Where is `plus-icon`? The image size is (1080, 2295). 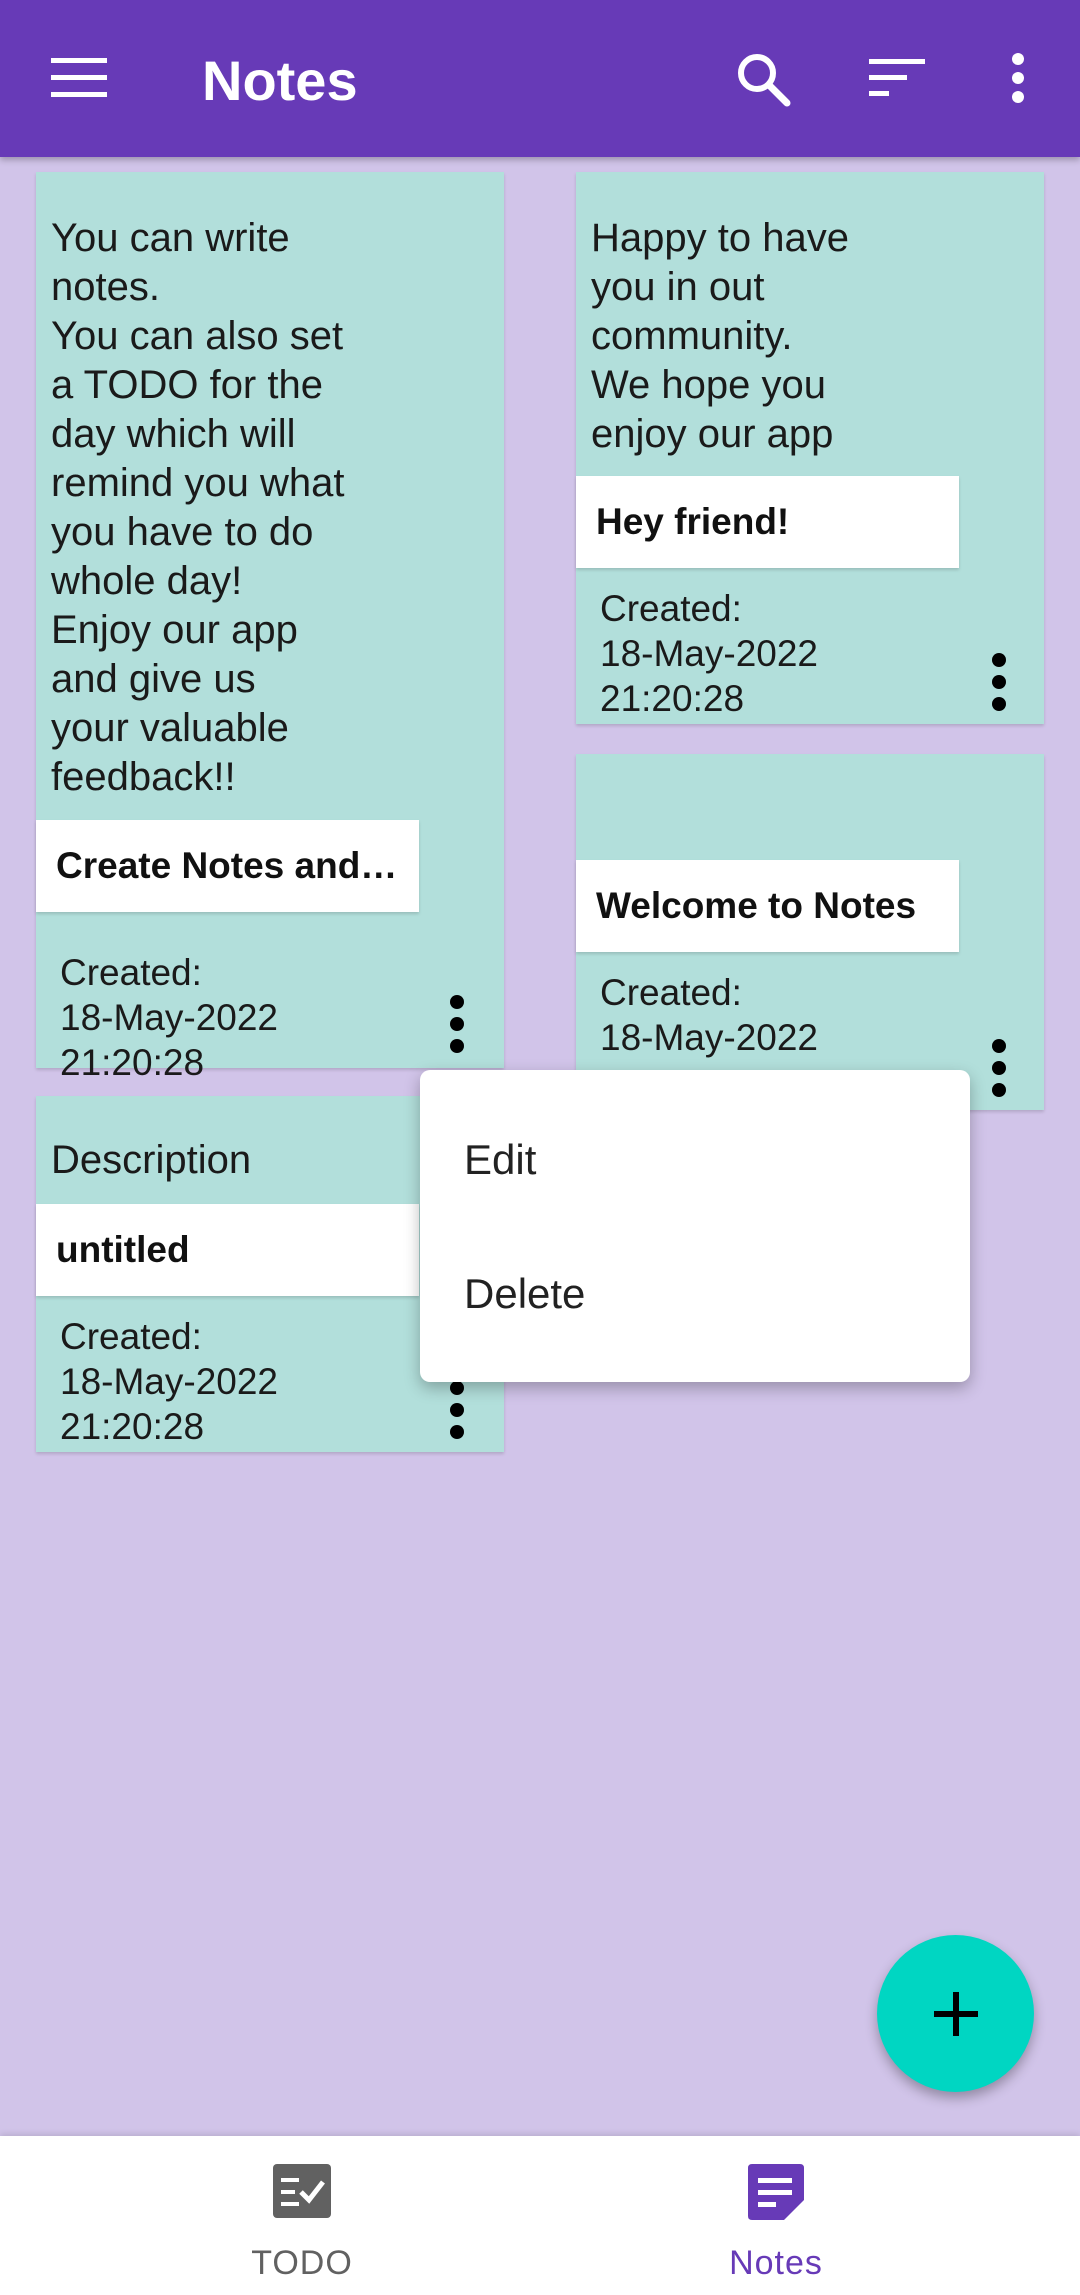
plus-icon is located at coordinates (955, 2013).